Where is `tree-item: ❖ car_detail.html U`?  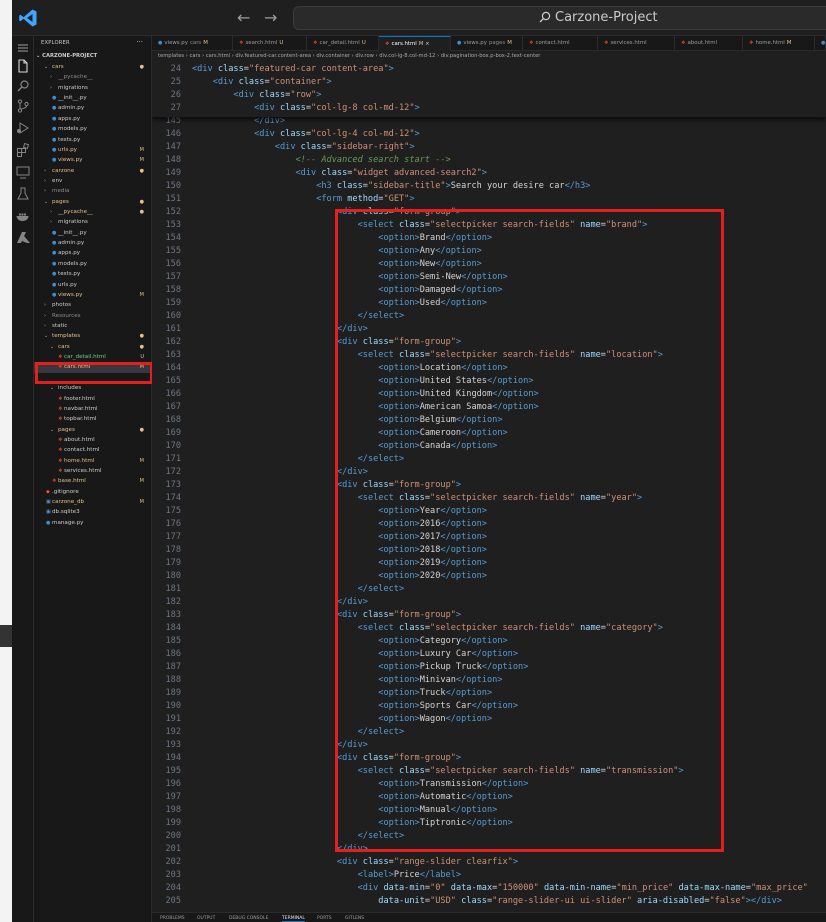
tree-item: ❖ car_detail.html U is located at coordinates (93, 357).